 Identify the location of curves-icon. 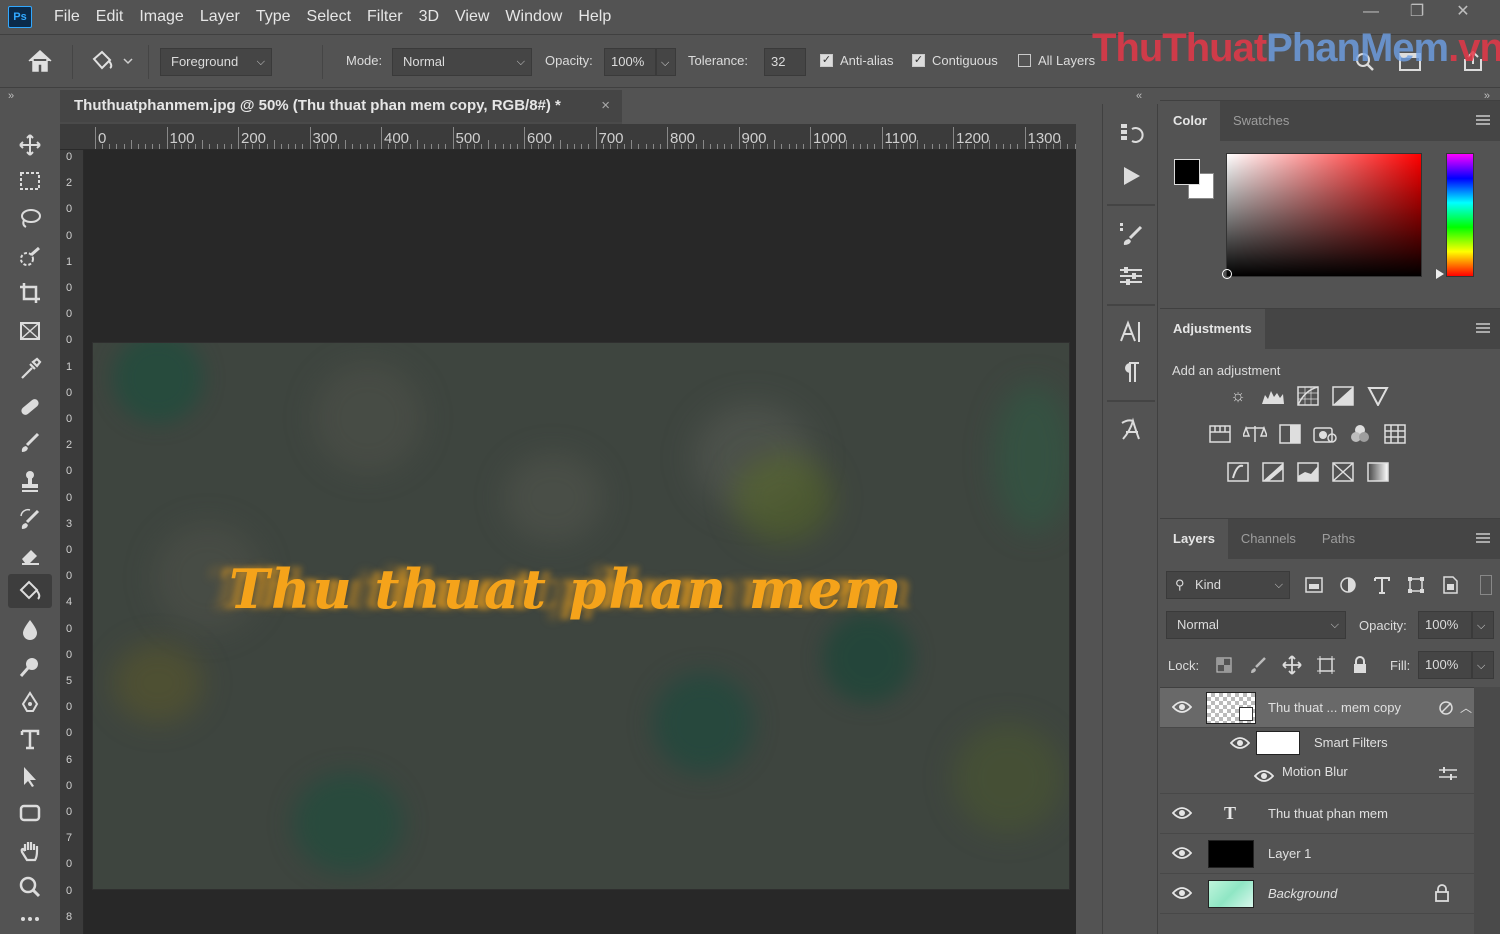
(1308, 396).